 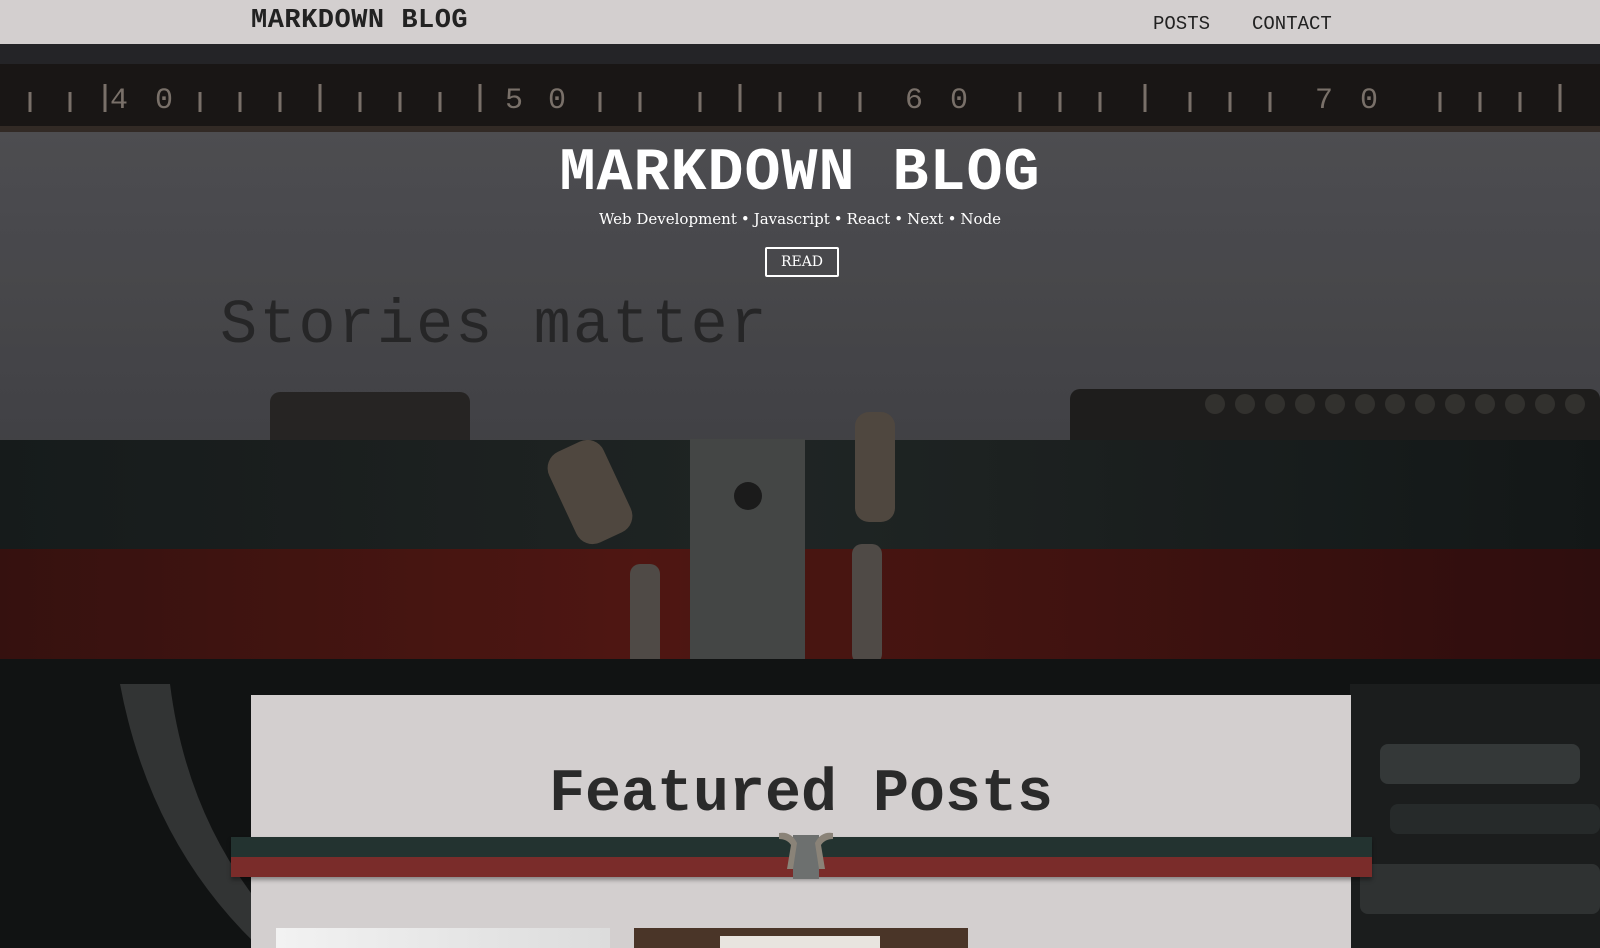 What do you see at coordinates (925, 219) in the screenshot?
I see `subtitle-topic: Next` at bounding box center [925, 219].